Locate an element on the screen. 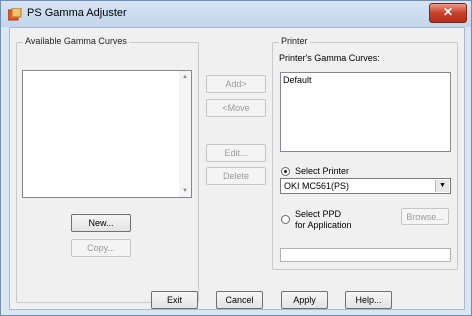  available-curves-list: ▲ ▼ is located at coordinates (107, 134).